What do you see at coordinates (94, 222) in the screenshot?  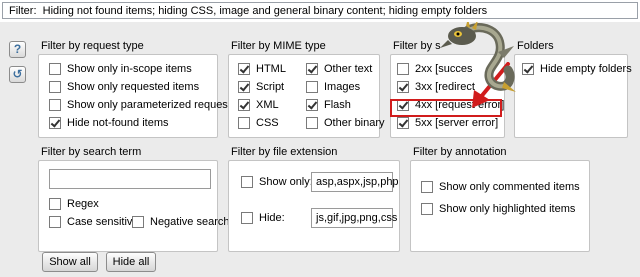 I see `case-sensitive-checkbox: Case sensitive` at bounding box center [94, 222].